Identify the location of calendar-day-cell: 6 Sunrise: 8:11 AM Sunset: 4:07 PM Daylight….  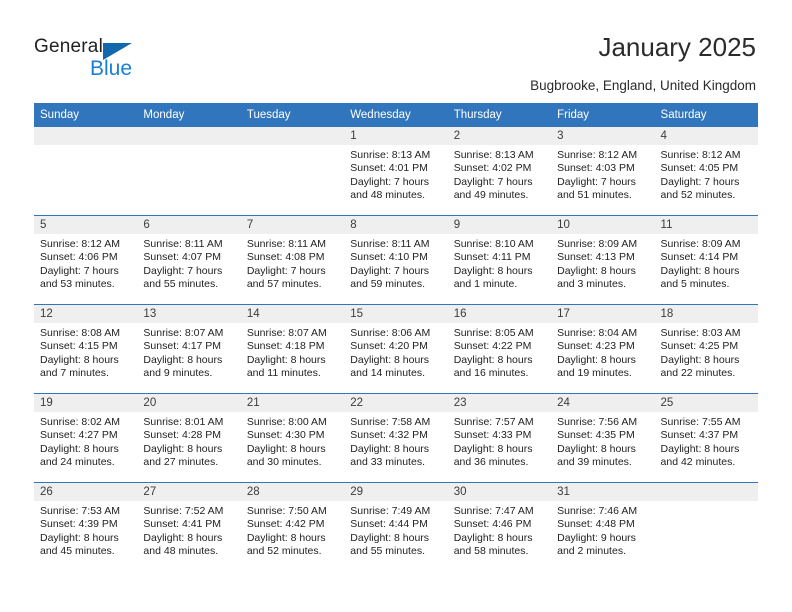
(189, 260).